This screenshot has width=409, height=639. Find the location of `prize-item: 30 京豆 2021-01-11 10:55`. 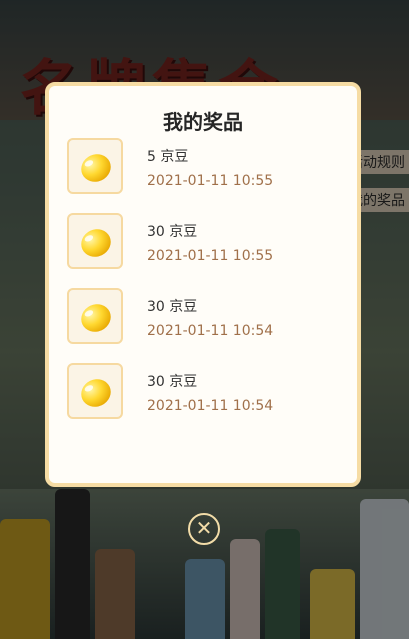

prize-item: 30 京豆 2021-01-11 10:55 is located at coordinates (207, 250).